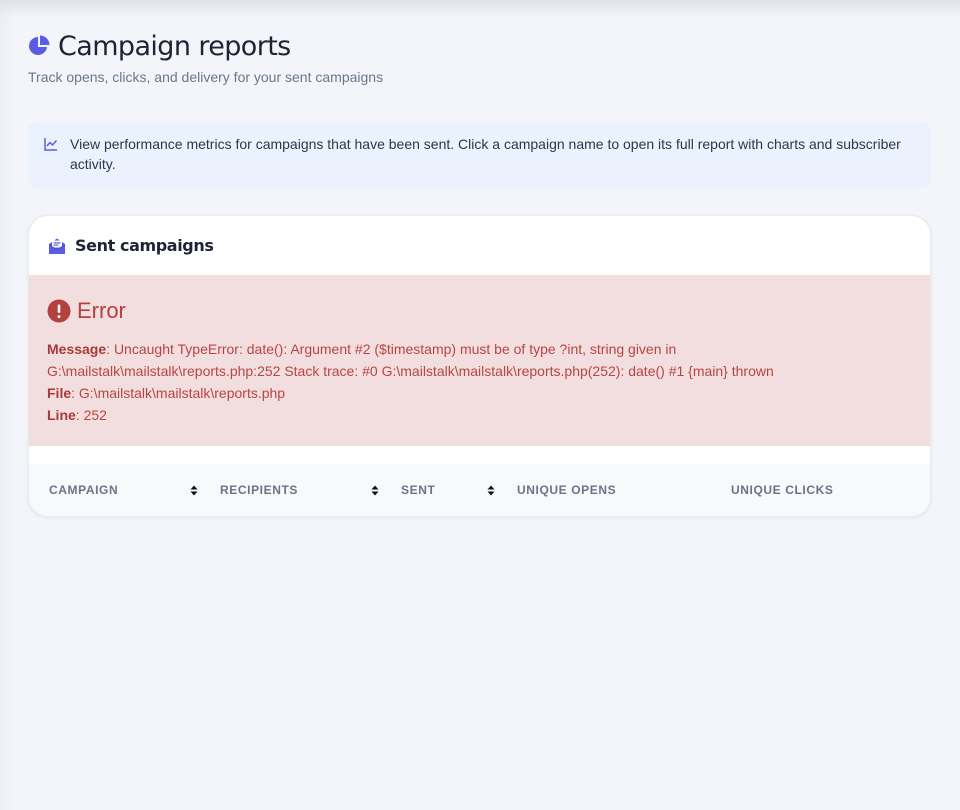  Describe the element at coordinates (782, 490) in the screenshot. I see `col-unique-clicks-label: UNIQUE CLICKS` at that location.